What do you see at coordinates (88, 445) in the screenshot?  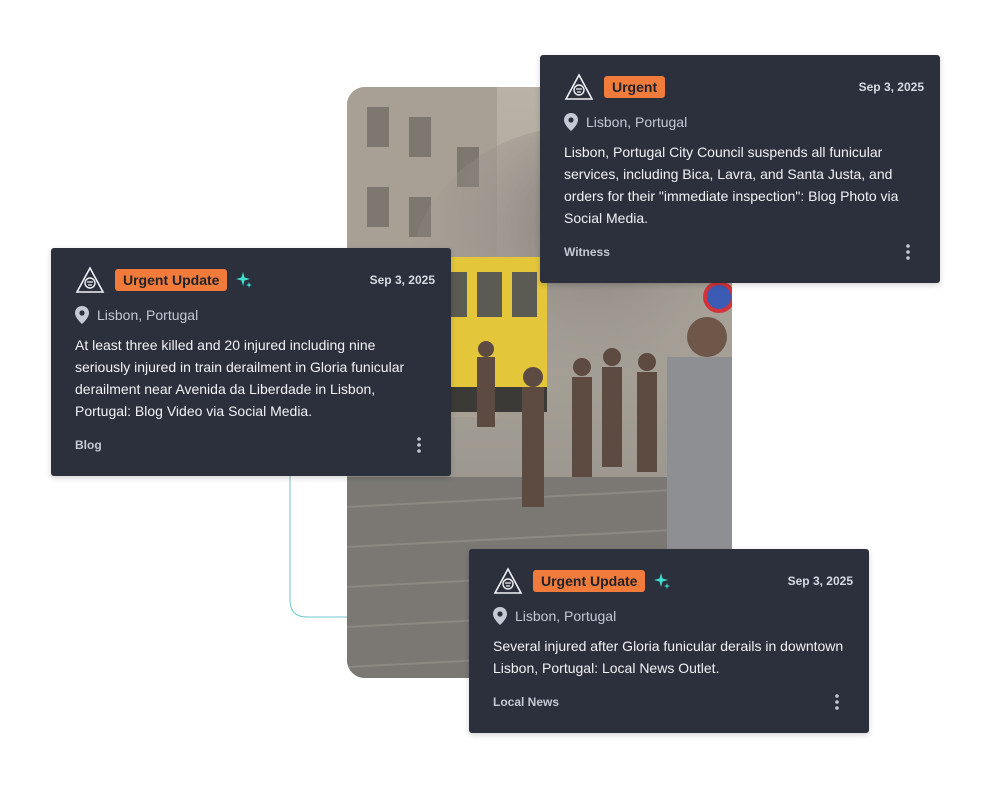 I see `source-label: Blog` at bounding box center [88, 445].